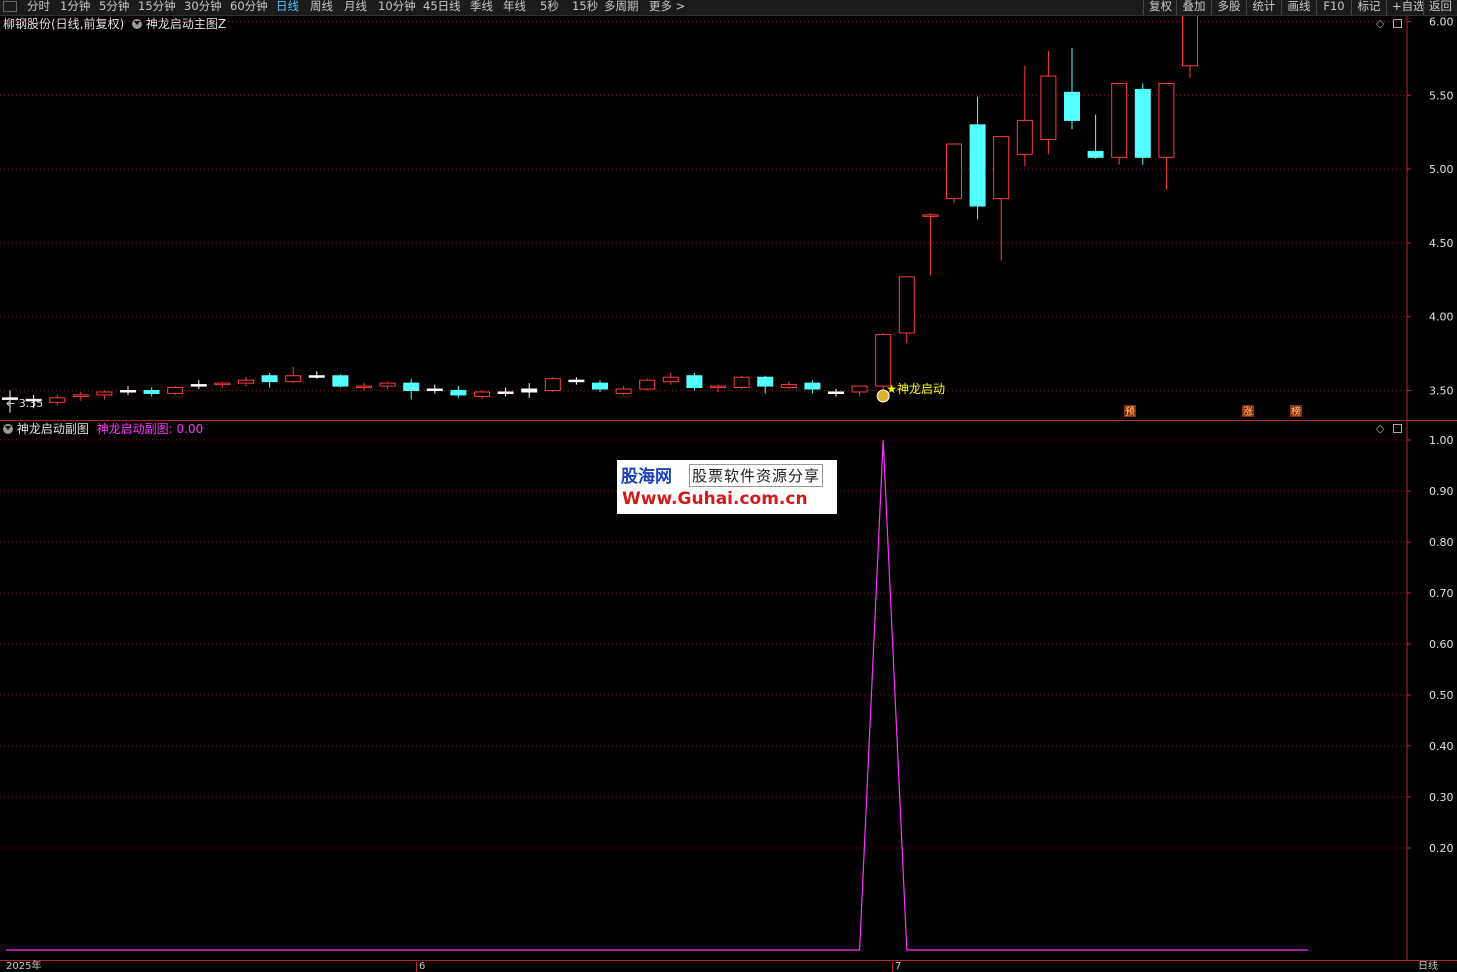  I want to click on toolbar-button: F10, so click(1333, 7).